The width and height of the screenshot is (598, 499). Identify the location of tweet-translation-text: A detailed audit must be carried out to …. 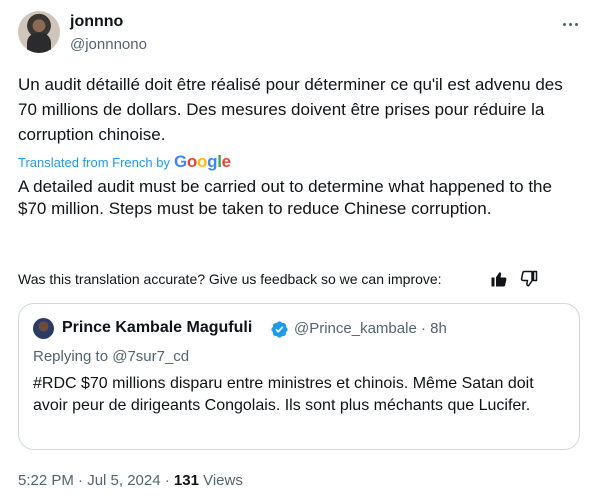
(285, 197).